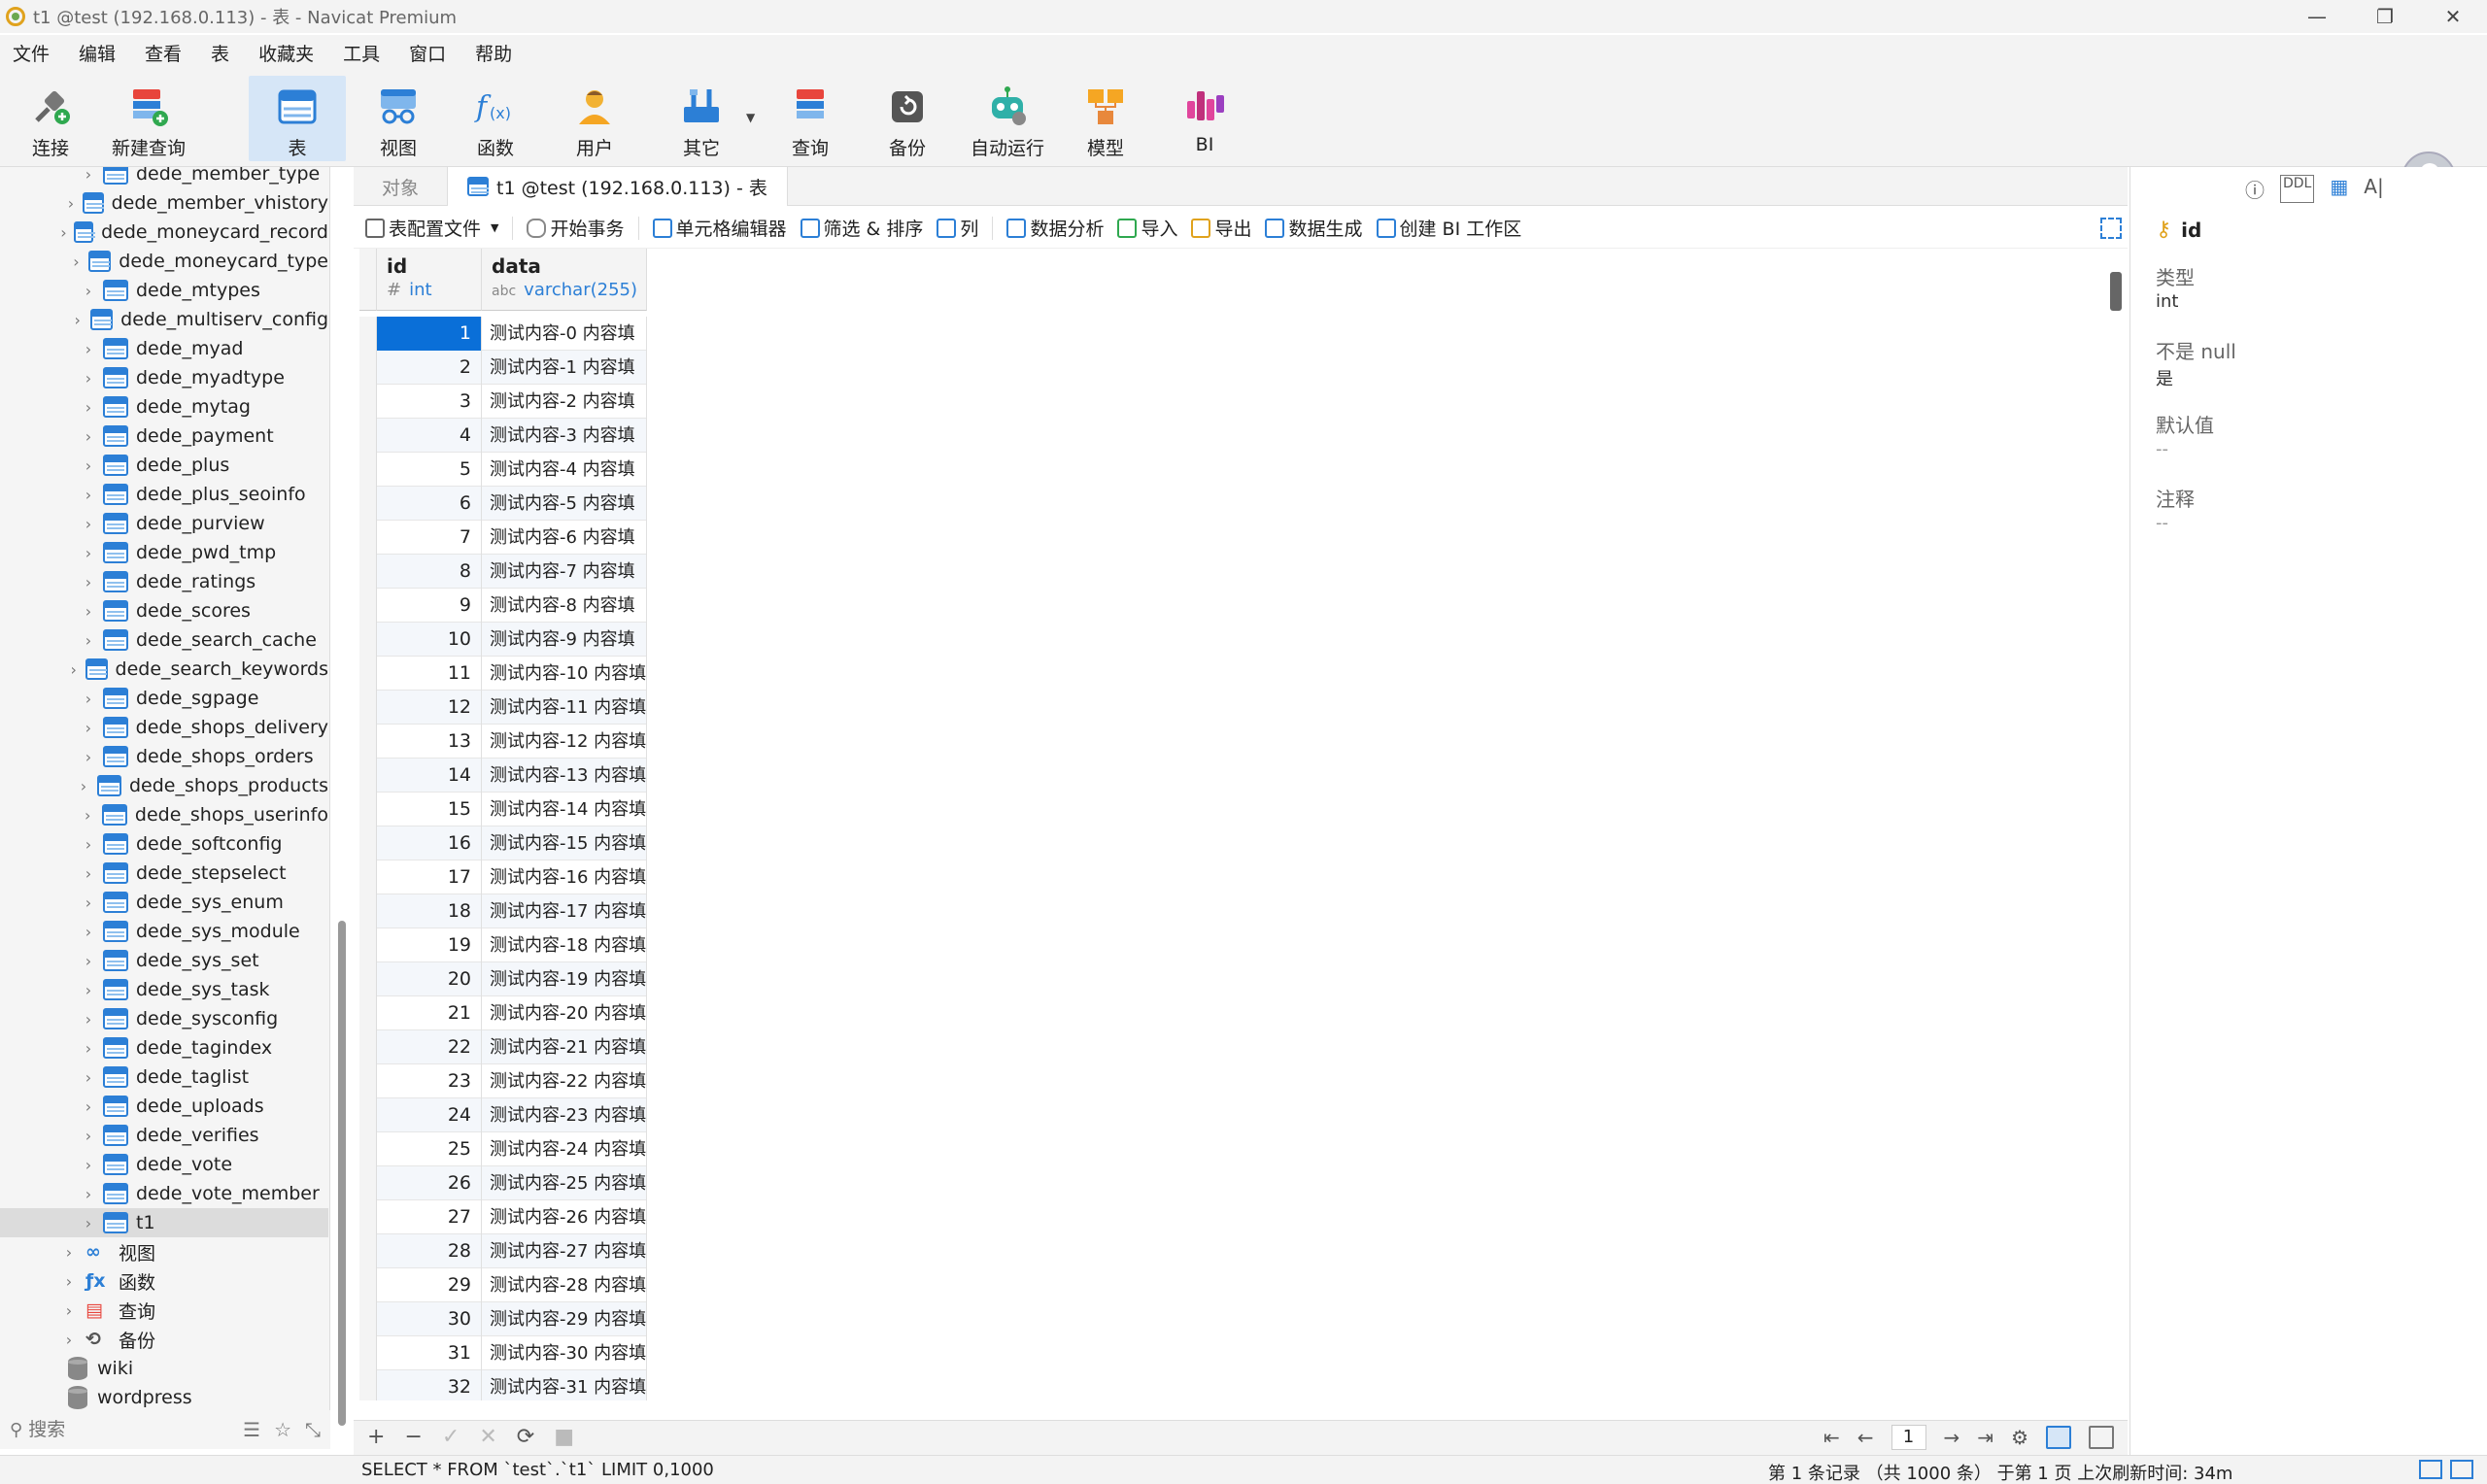  I want to click on next-page-icon: →, so click(1952, 1437).